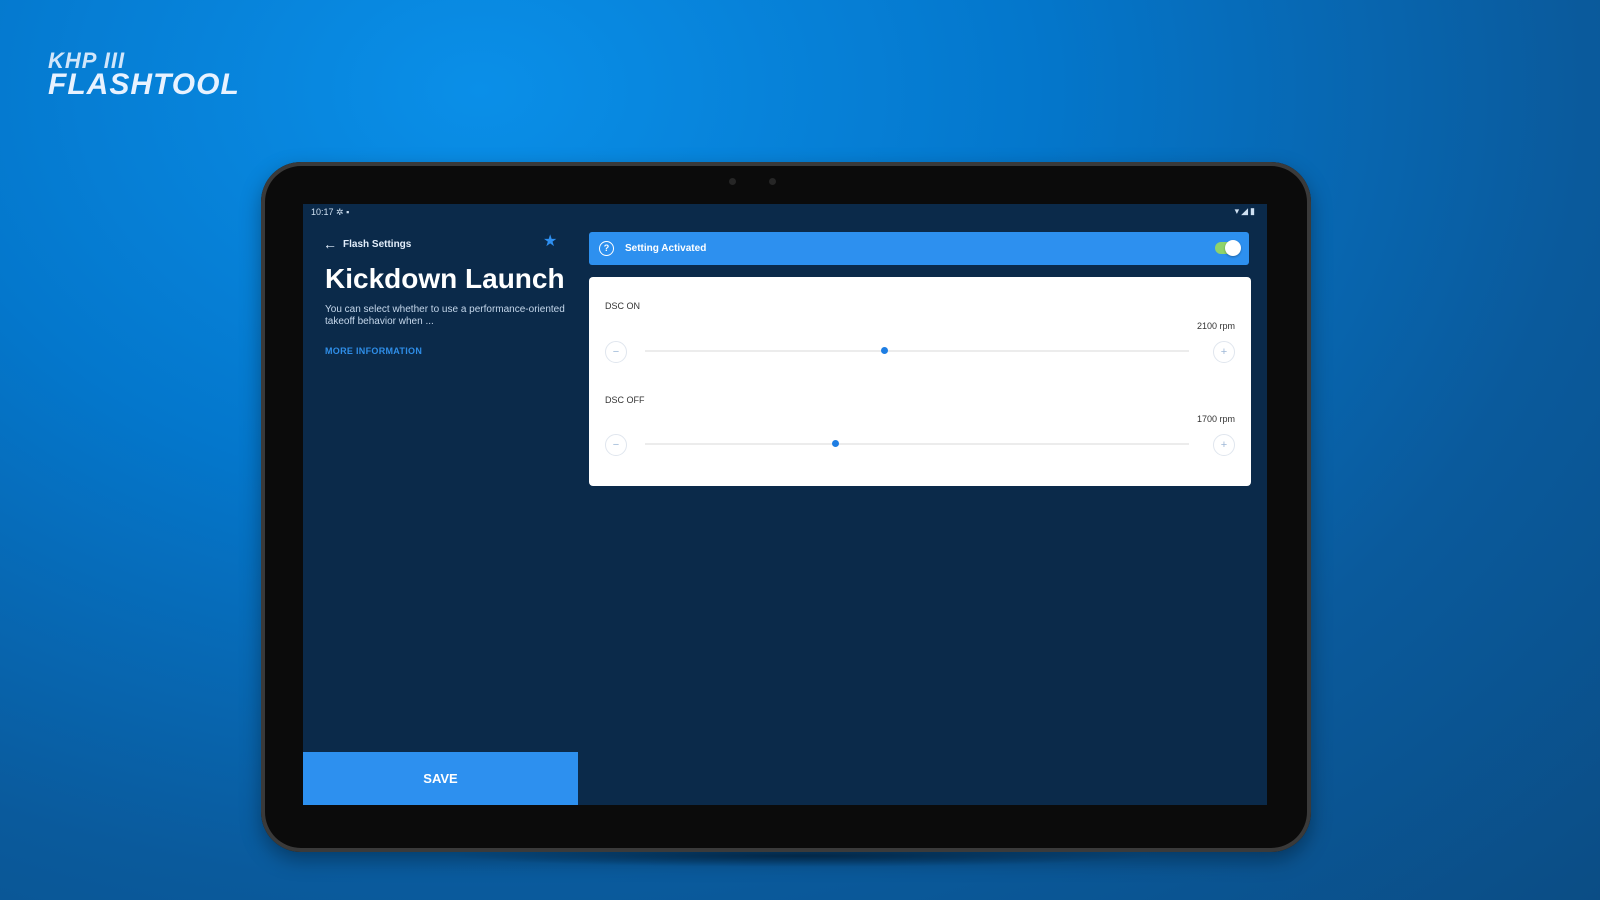  What do you see at coordinates (885, 350) in the screenshot?
I see `dsc-on-slider-thumb` at bounding box center [885, 350].